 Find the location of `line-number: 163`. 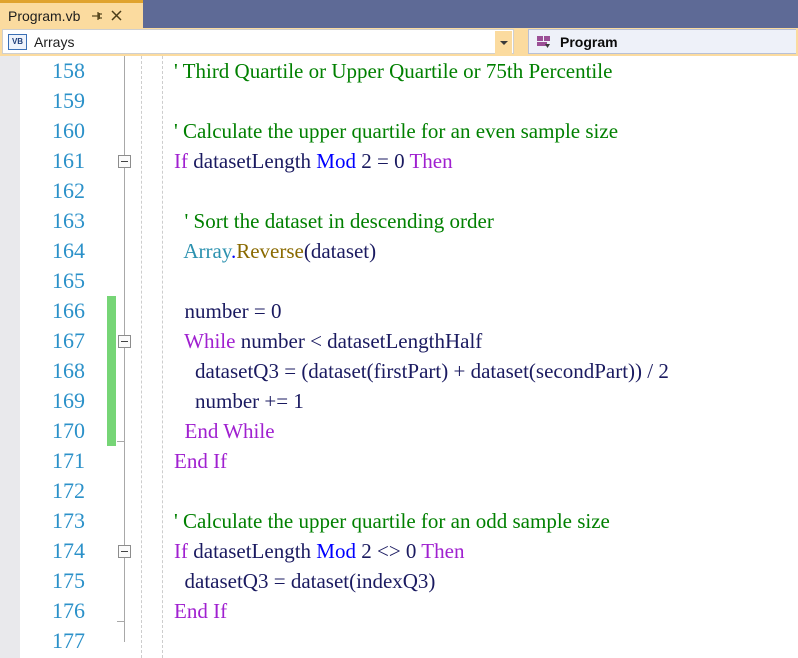

line-number: 163 is located at coordinates (68, 220).